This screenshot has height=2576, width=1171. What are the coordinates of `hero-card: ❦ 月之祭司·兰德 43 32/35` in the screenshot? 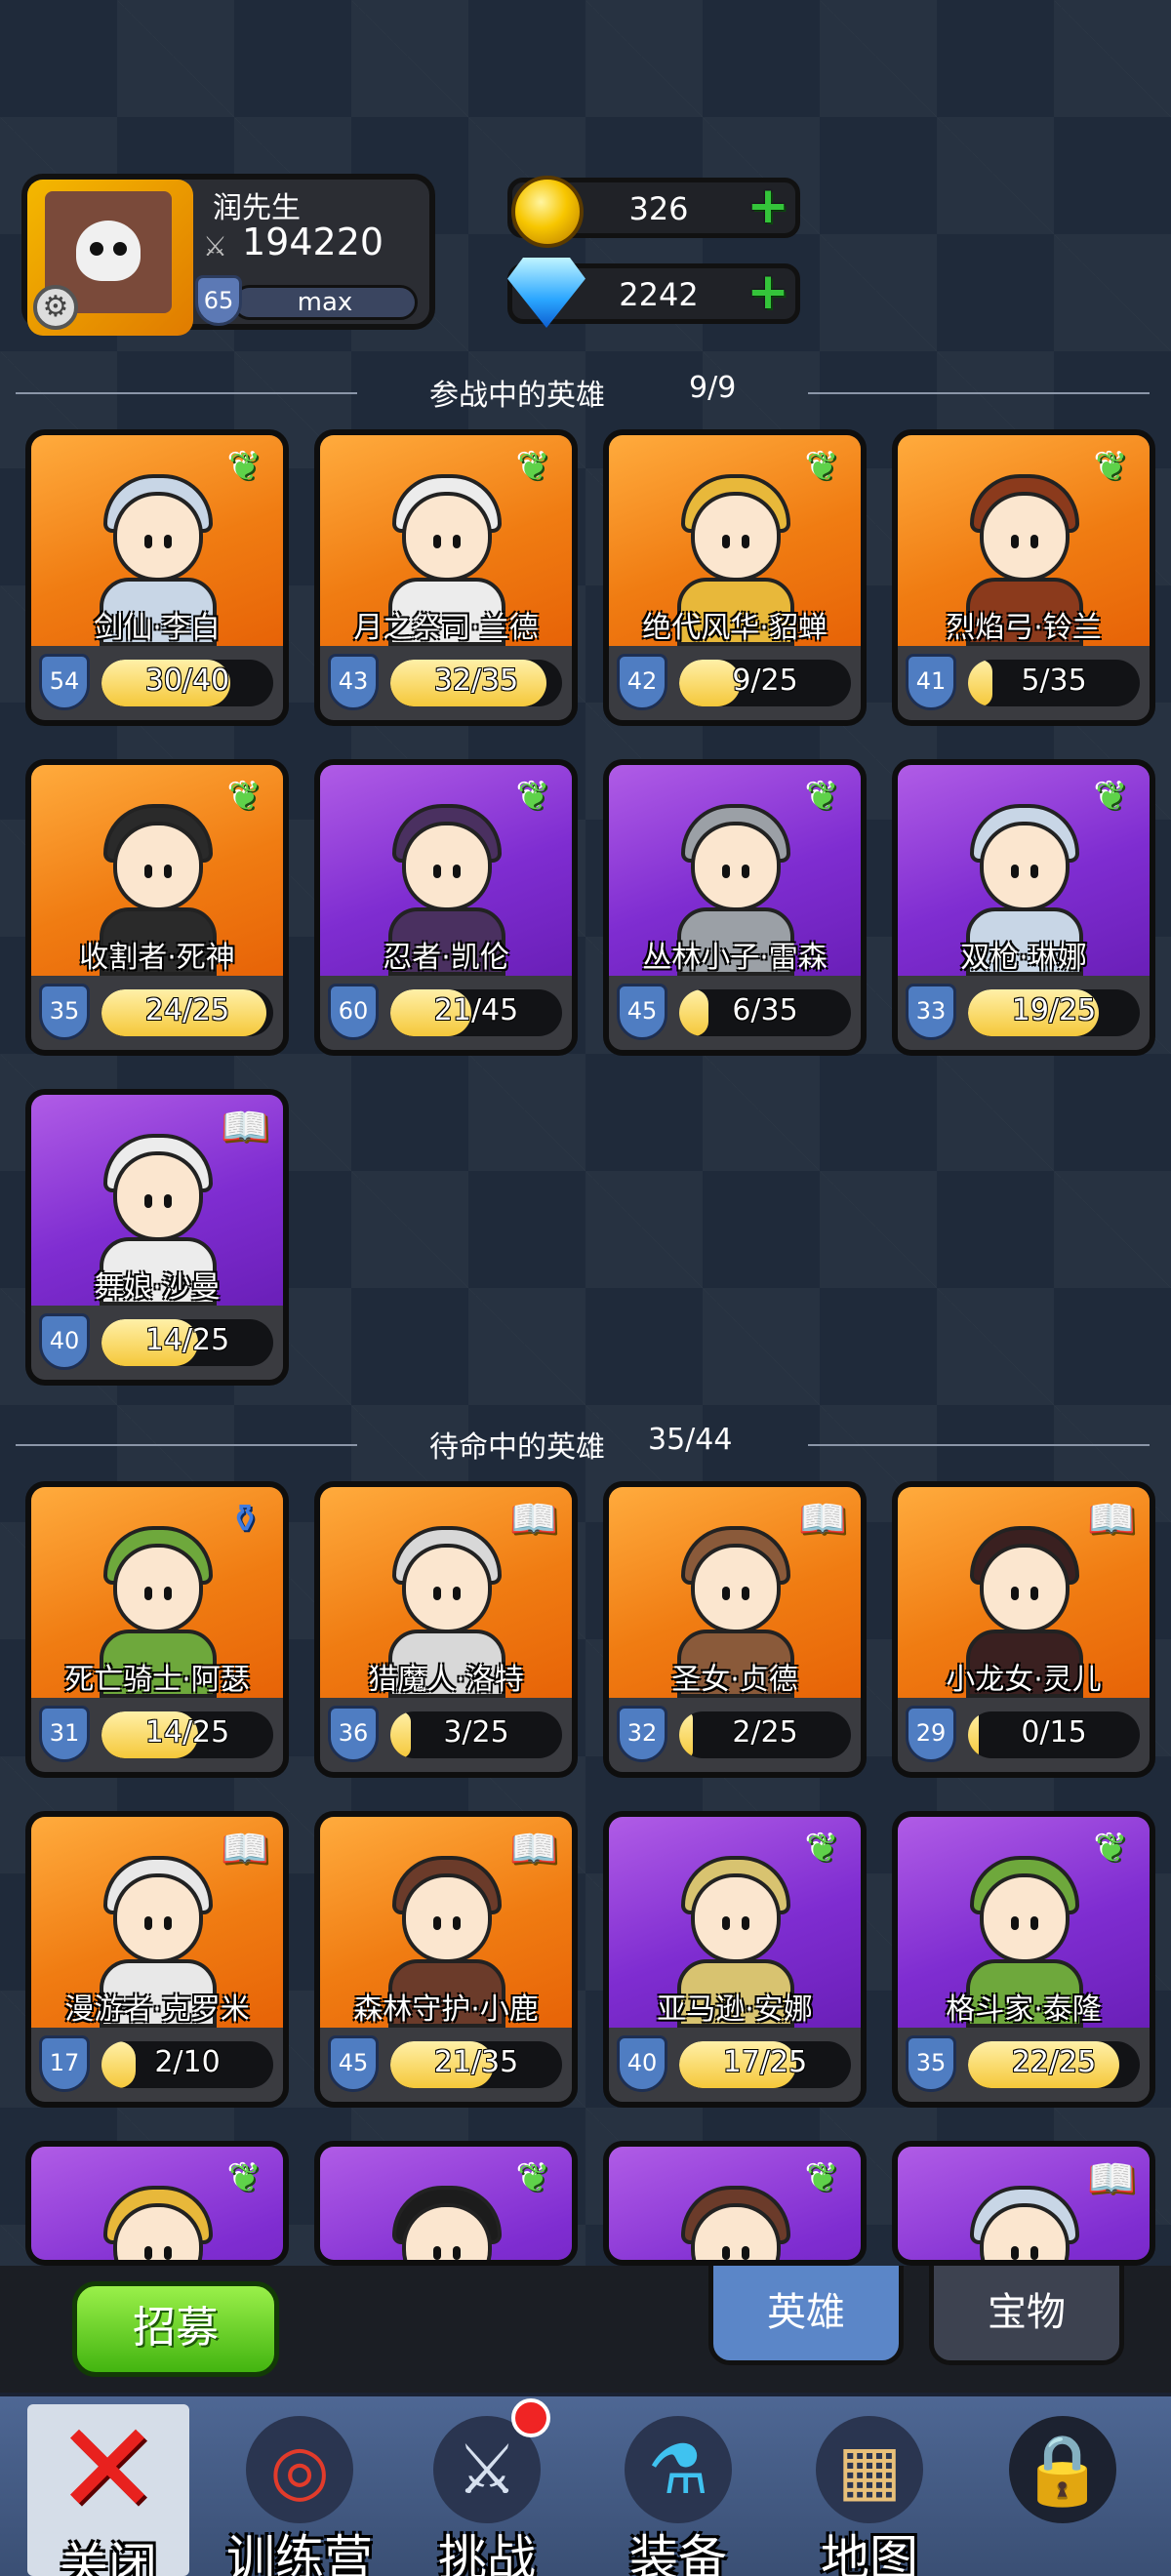 It's located at (446, 577).